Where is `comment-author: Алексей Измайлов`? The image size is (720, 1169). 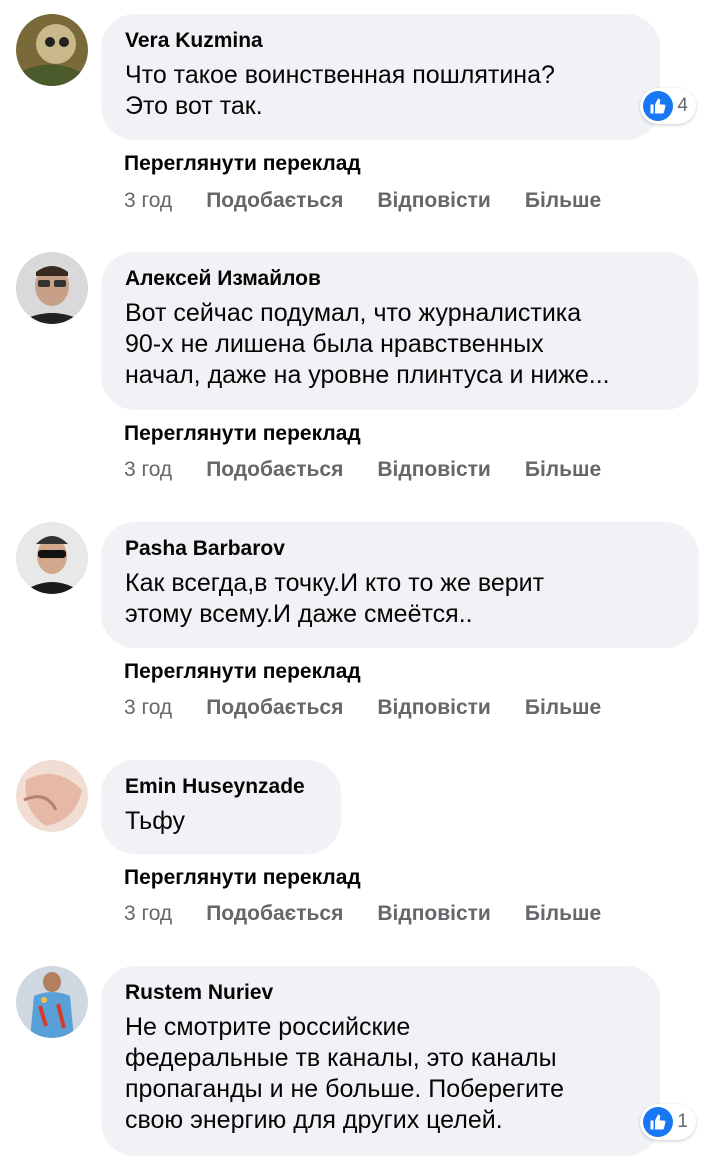 comment-author: Алексей Измайлов is located at coordinates (401, 279).